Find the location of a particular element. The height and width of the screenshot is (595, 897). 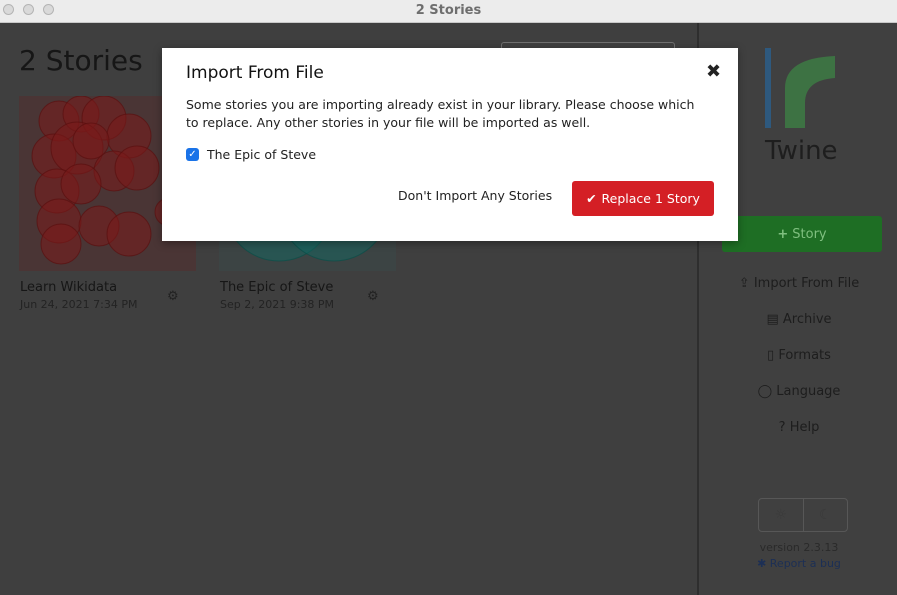

archive-button: ▤ Archive is located at coordinates (798, 319).